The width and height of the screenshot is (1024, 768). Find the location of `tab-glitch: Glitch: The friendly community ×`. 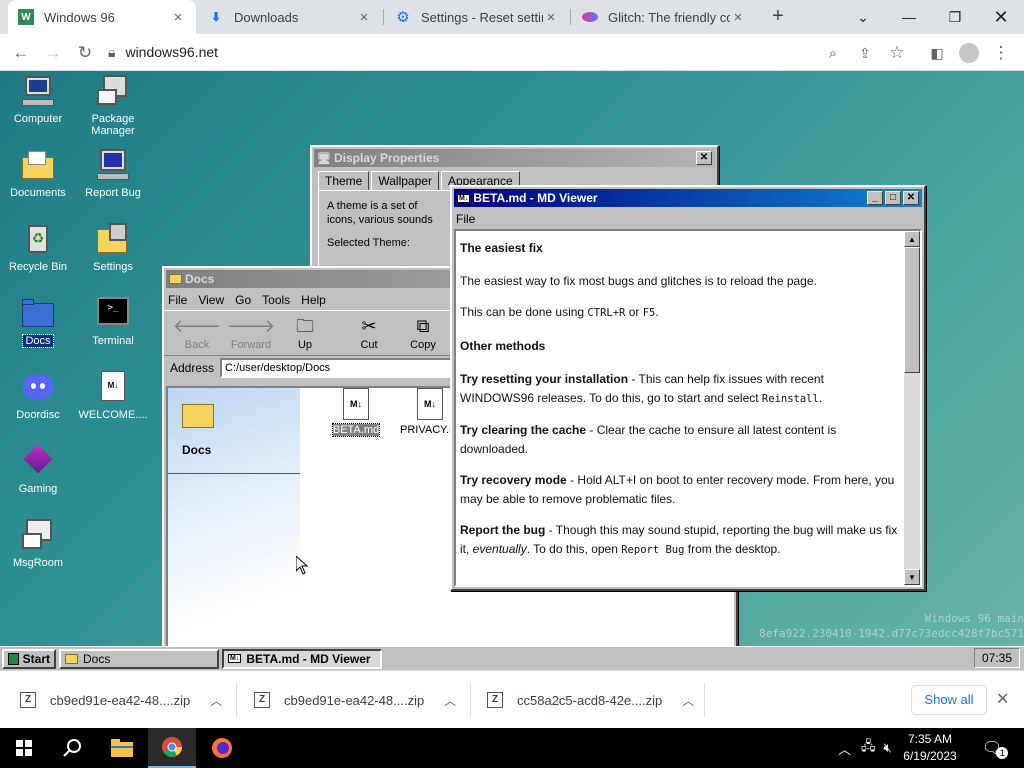

tab-glitch: Glitch: The friendly community × is located at coordinates (664, 17).